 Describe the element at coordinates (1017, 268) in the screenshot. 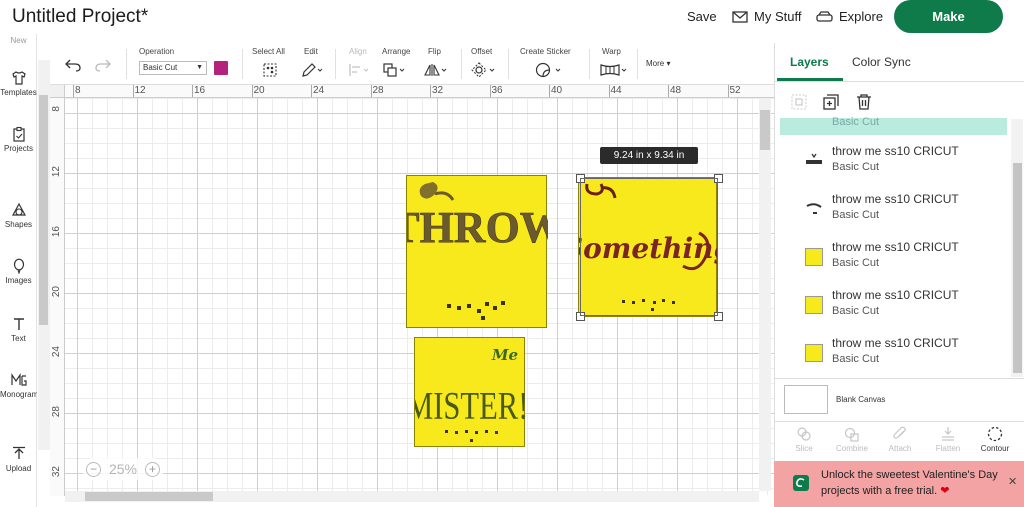

I see `layers-scroll-thumb` at that location.